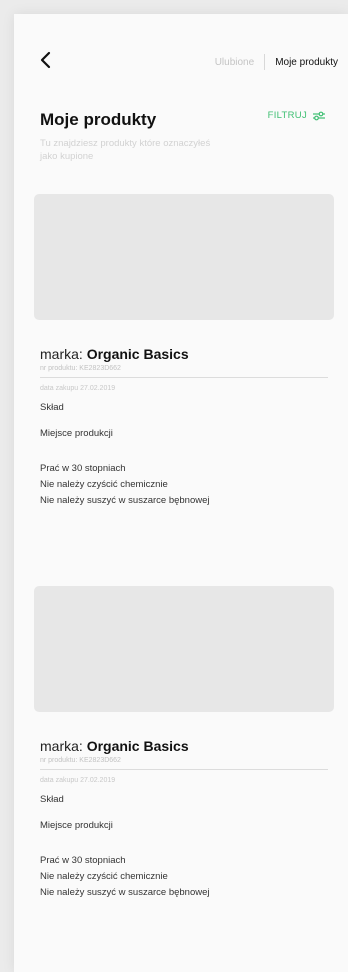  What do you see at coordinates (98, 119) in the screenshot?
I see `page-title: Moje produkty` at bounding box center [98, 119].